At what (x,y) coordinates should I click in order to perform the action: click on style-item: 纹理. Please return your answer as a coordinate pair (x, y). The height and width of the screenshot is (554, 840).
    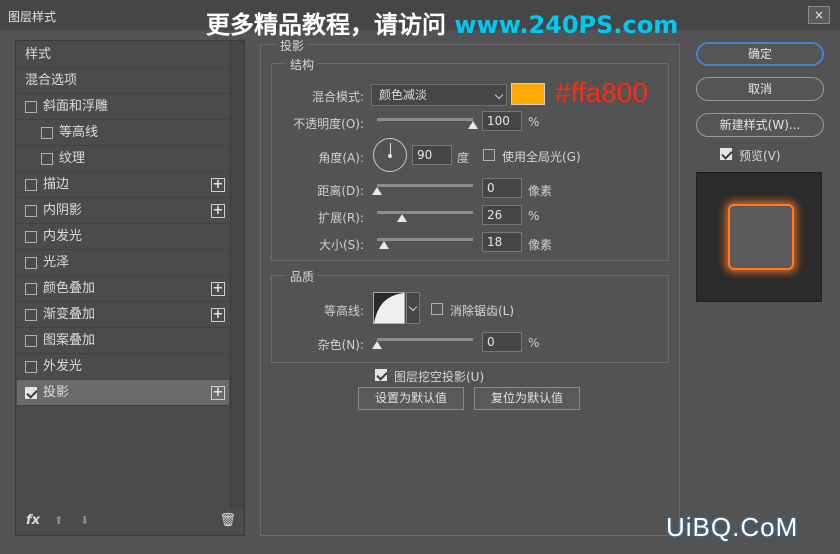
    Looking at the image, I should click on (123, 159).